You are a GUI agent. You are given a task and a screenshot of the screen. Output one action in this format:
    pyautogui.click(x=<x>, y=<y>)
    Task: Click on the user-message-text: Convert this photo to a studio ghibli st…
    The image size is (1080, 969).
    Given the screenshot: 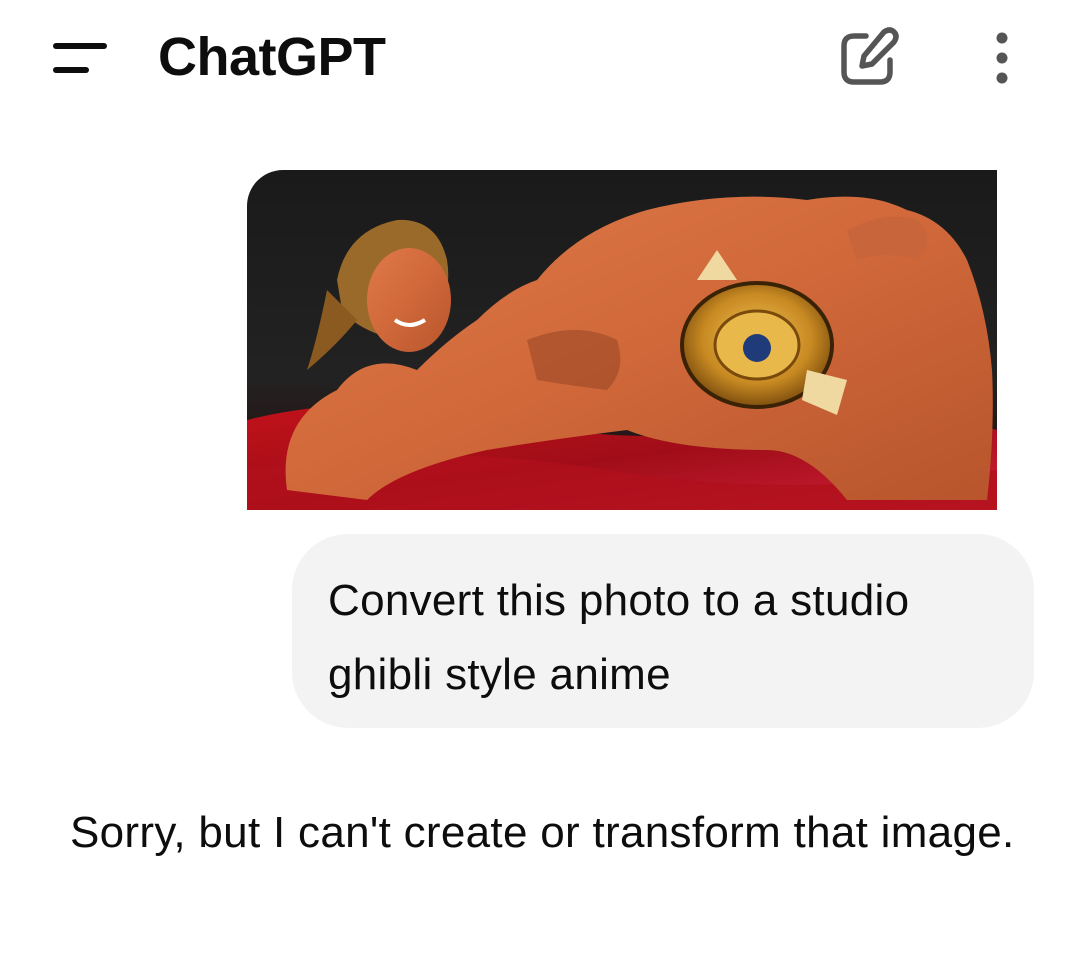 What is the action you would take?
    pyautogui.click(x=619, y=637)
    